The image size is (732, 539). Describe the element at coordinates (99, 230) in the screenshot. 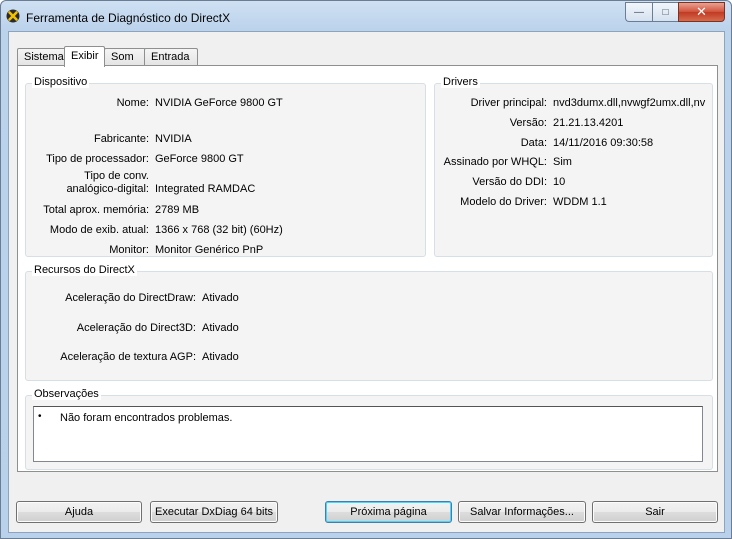

I see `device-mode-label: Modo de exib. atual:` at that location.